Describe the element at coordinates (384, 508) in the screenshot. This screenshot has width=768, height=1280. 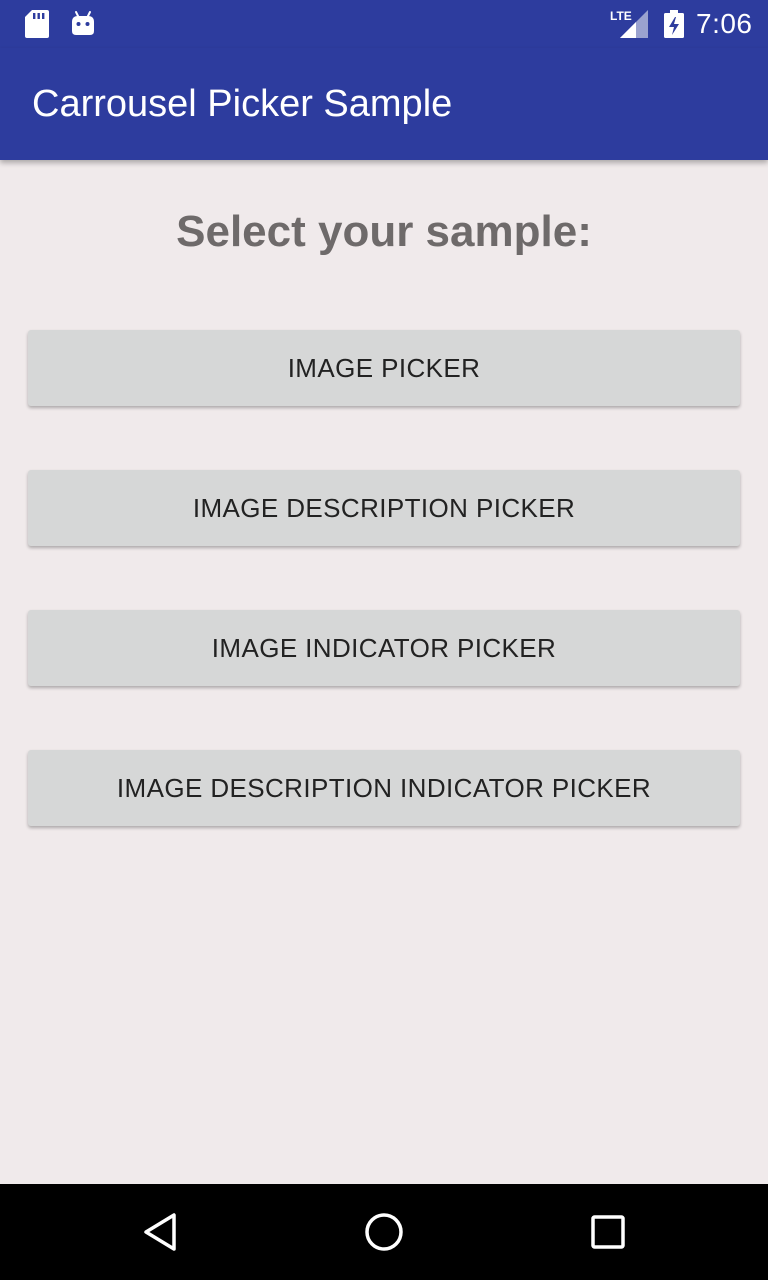
I see `image-description-picker-button: IMAGE DESCRIPTION PICKER` at that location.